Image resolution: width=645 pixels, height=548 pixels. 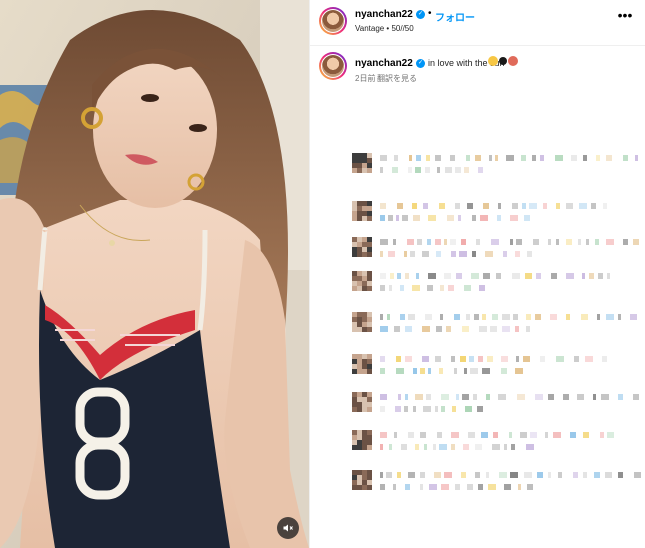 What do you see at coordinates (455, 16) in the screenshot?
I see `follow-button: フォロー` at bounding box center [455, 16].